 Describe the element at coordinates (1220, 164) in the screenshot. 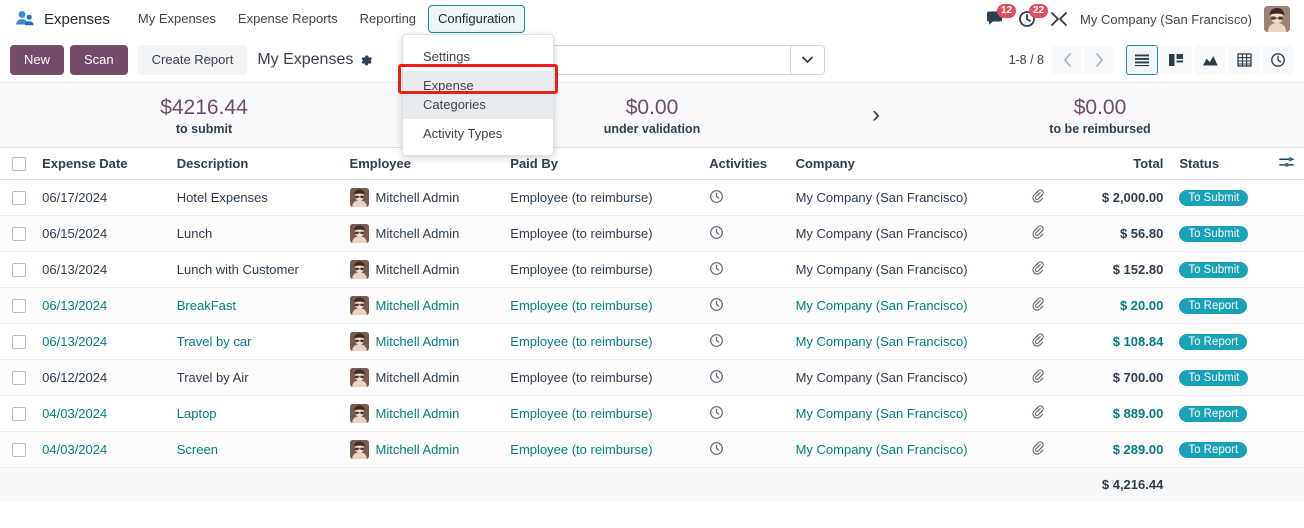

I see `header-status: Status` at that location.